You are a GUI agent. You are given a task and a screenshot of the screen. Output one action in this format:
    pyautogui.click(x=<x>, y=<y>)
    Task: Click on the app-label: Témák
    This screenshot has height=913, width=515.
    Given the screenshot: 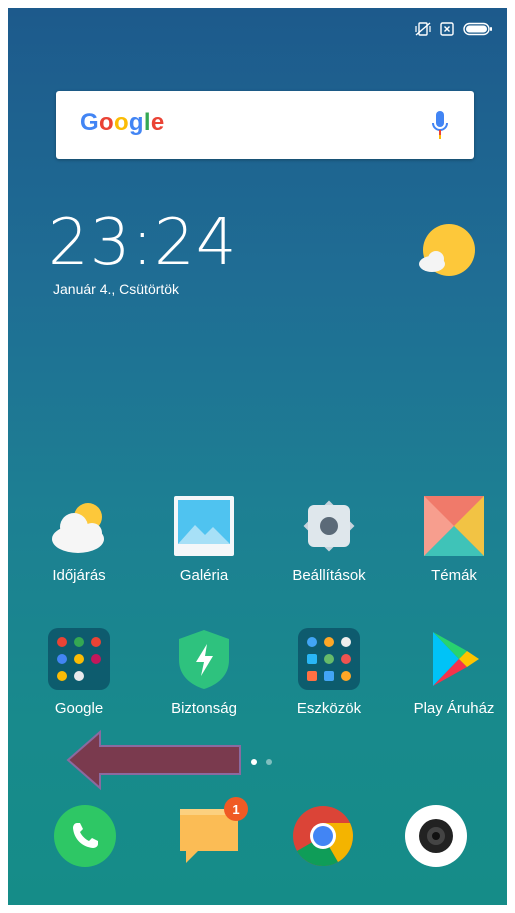 What is the action you would take?
    pyautogui.click(x=454, y=575)
    